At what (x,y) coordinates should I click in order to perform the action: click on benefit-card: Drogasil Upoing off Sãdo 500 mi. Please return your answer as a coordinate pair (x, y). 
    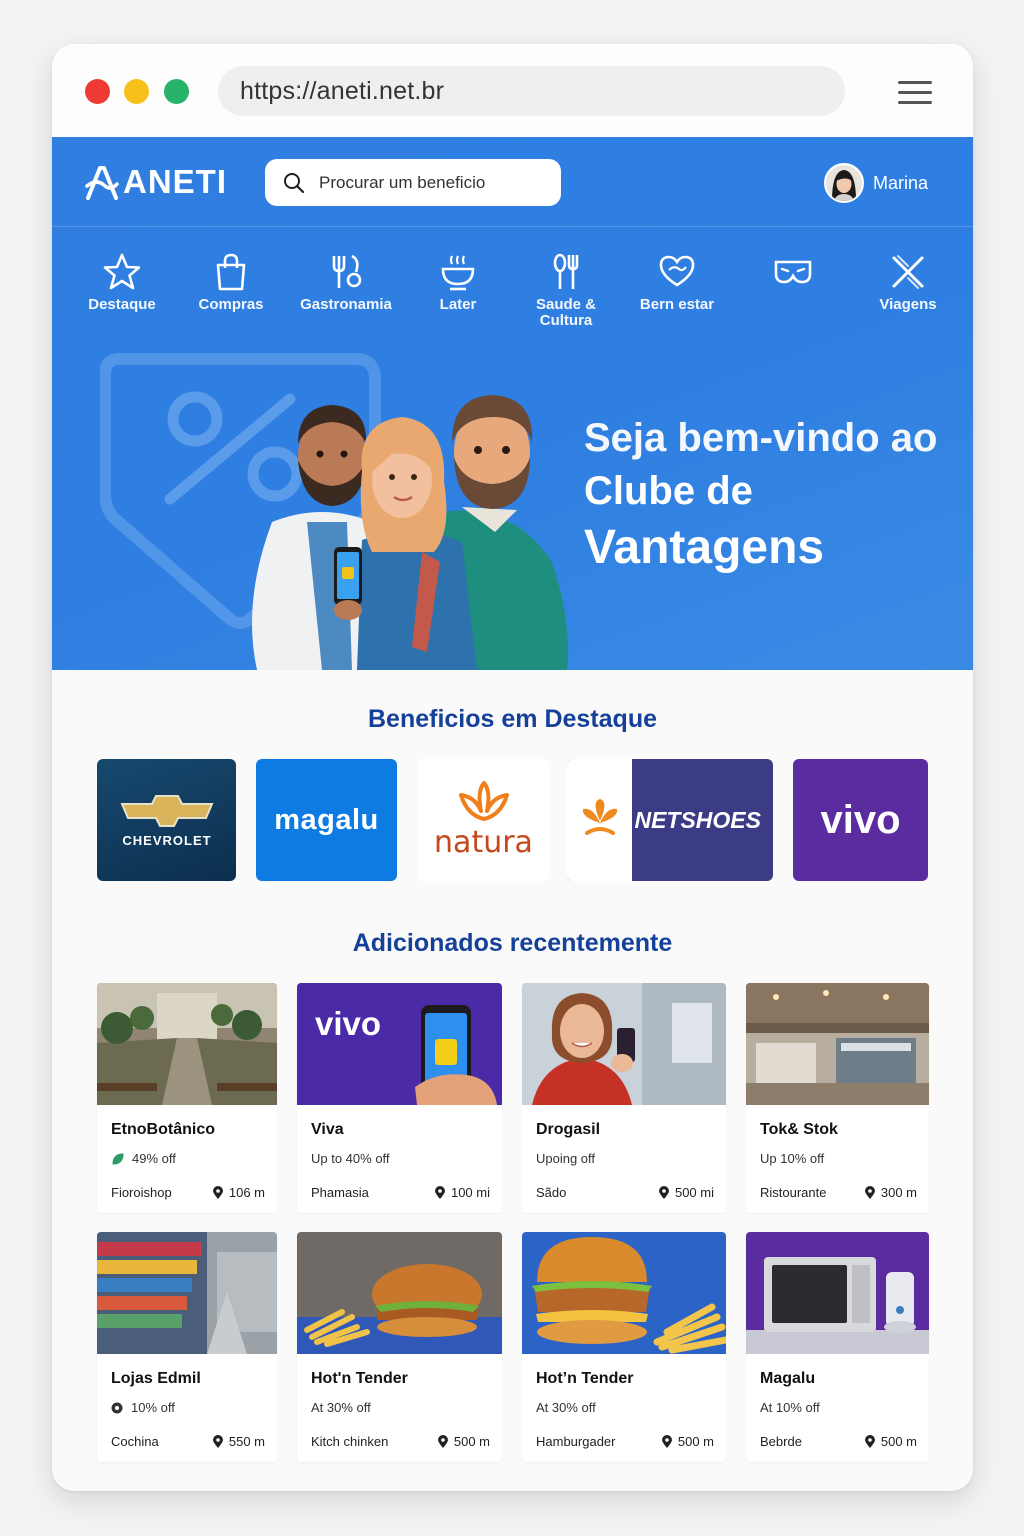
    Looking at the image, I should click on (624, 1098).